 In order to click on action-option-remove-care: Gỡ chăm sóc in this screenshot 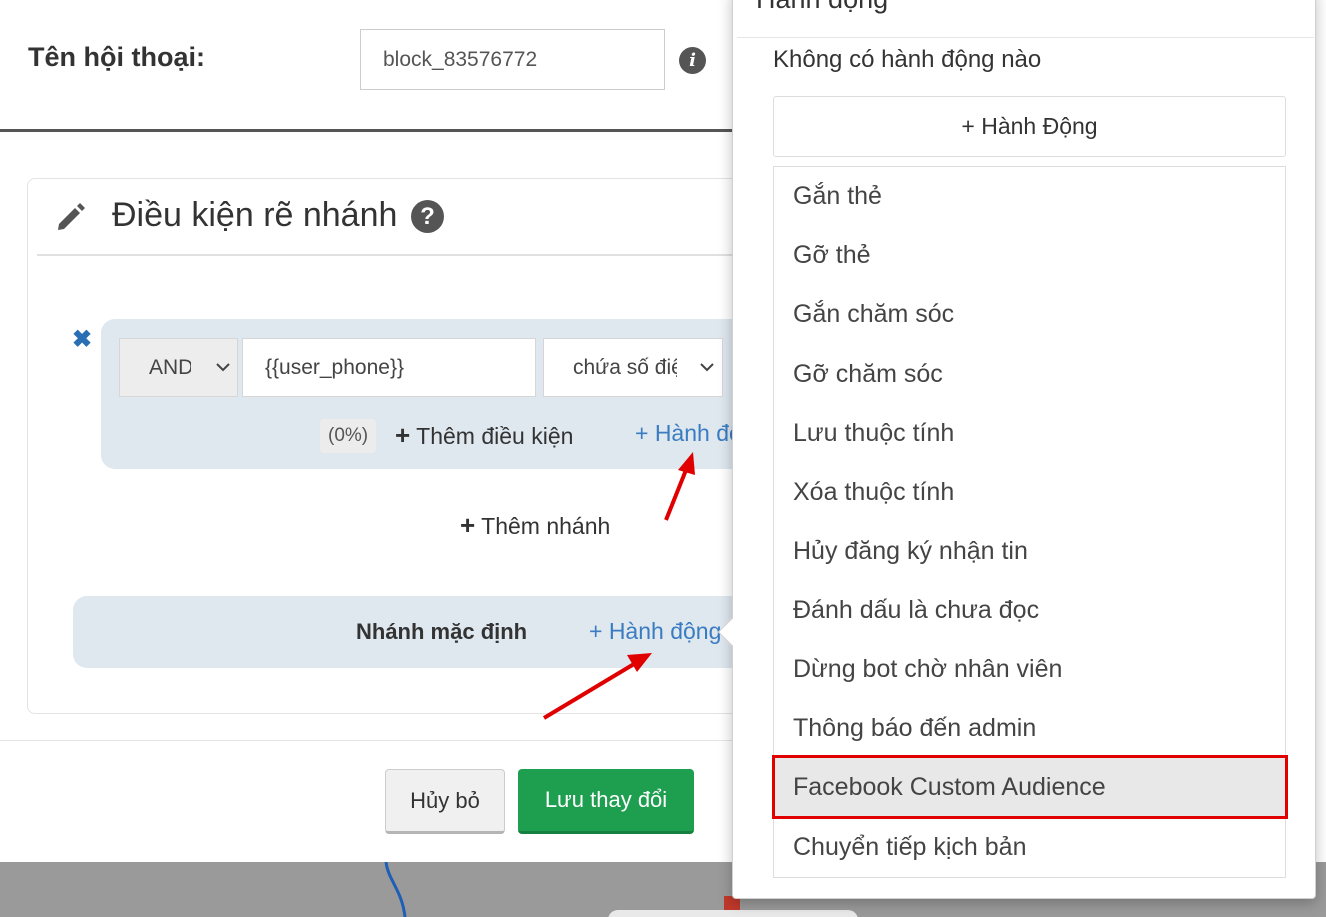, I will do `click(1029, 374)`.